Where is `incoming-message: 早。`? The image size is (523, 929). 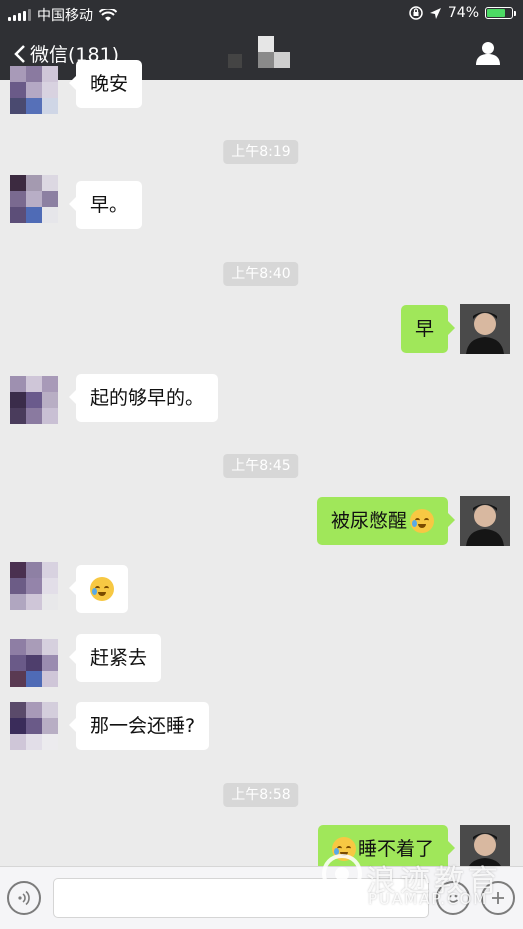
incoming-message: 早。 is located at coordinates (105, 205).